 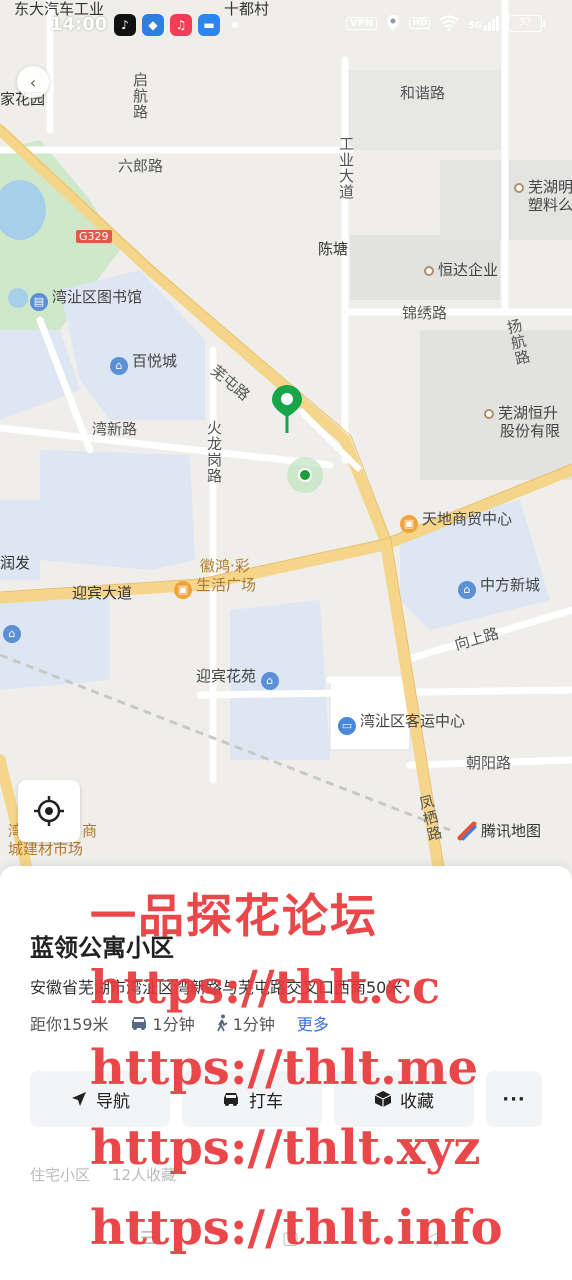 What do you see at coordinates (94, 236) in the screenshot?
I see `road-sign-g329: G329` at bounding box center [94, 236].